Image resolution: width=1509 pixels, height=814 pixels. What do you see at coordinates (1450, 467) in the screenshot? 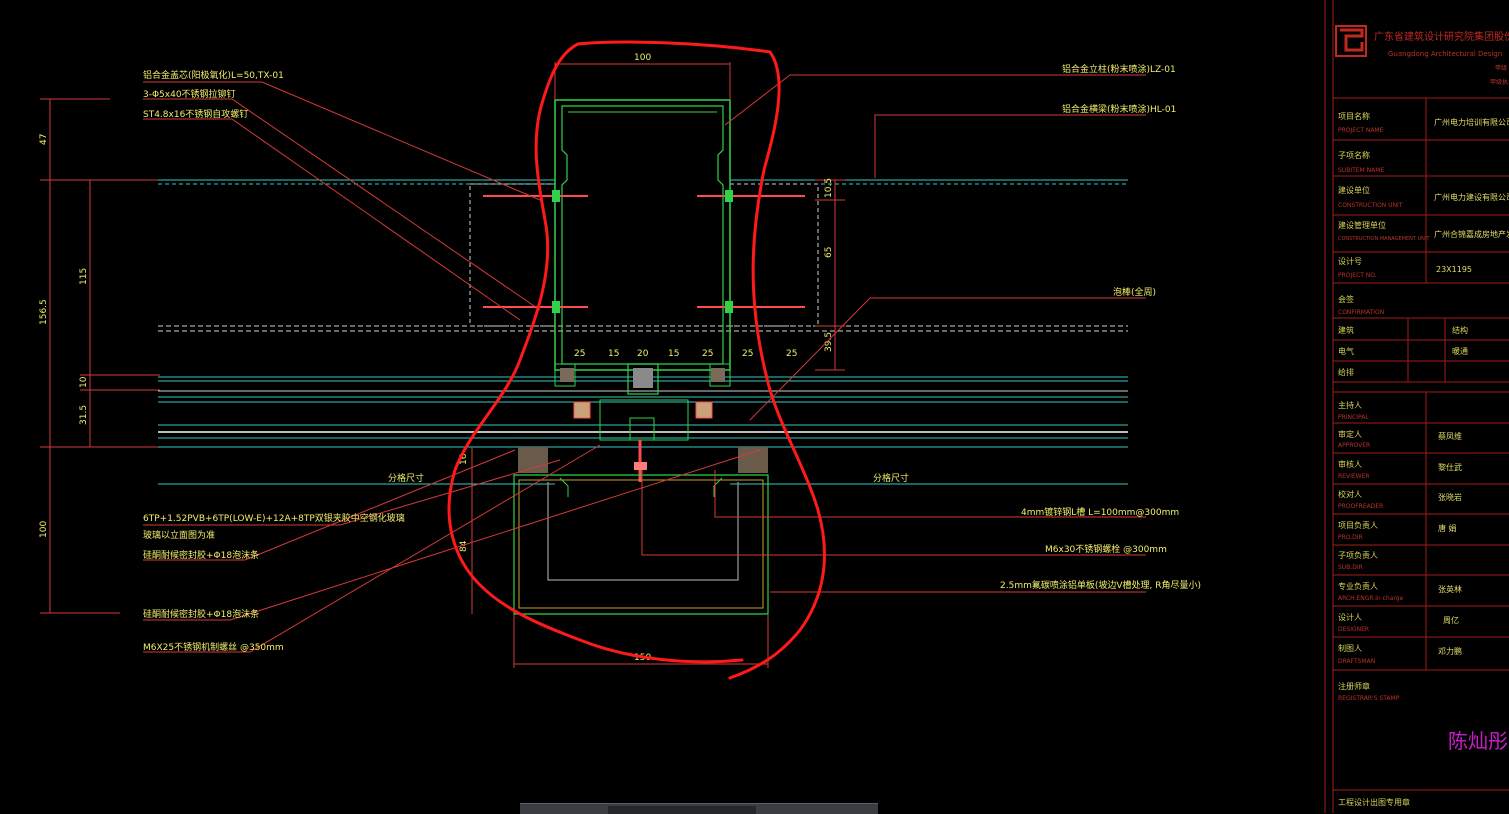
I see `sign-reviewer-value: 黎仕武` at bounding box center [1450, 467].